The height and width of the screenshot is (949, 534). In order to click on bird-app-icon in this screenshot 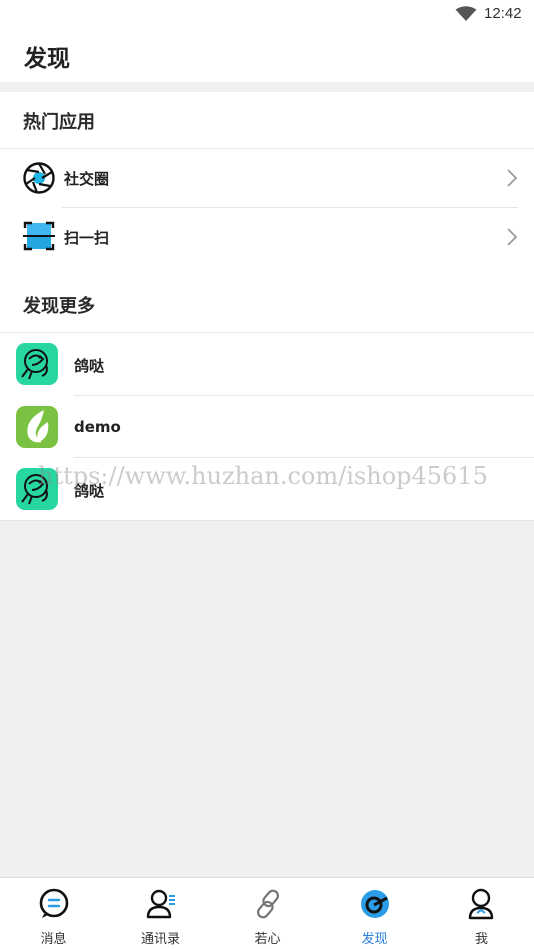, I will do `click(37, 364)`.